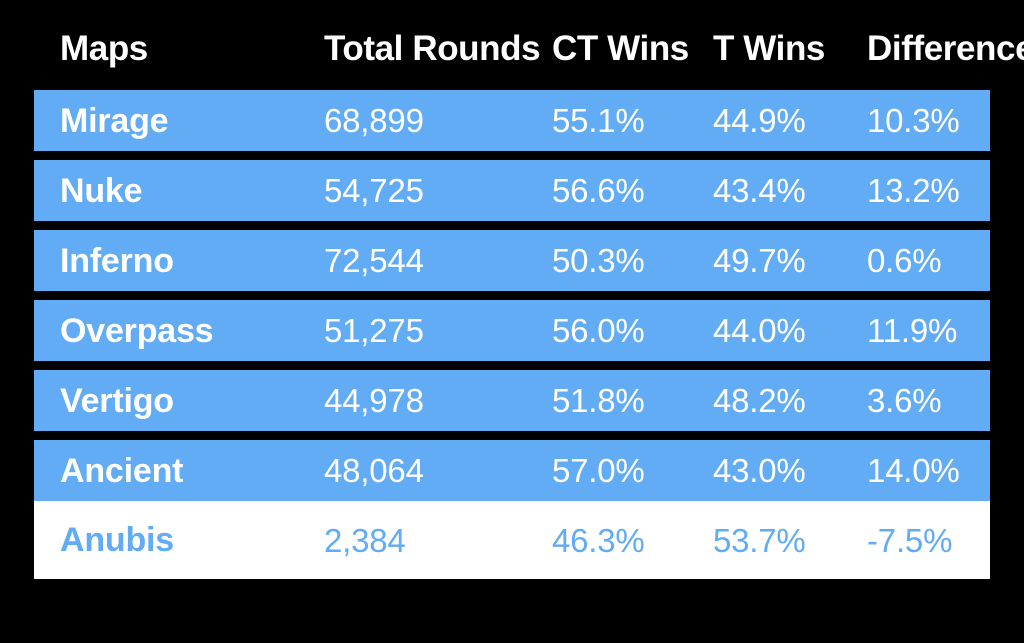 The width and height of the screenshot is (1024, 643). What do you see at coordinates (598, 470) in the screenshot?
I see `cell-ct-wins: 57.0%` at bounding box center [598, 470].